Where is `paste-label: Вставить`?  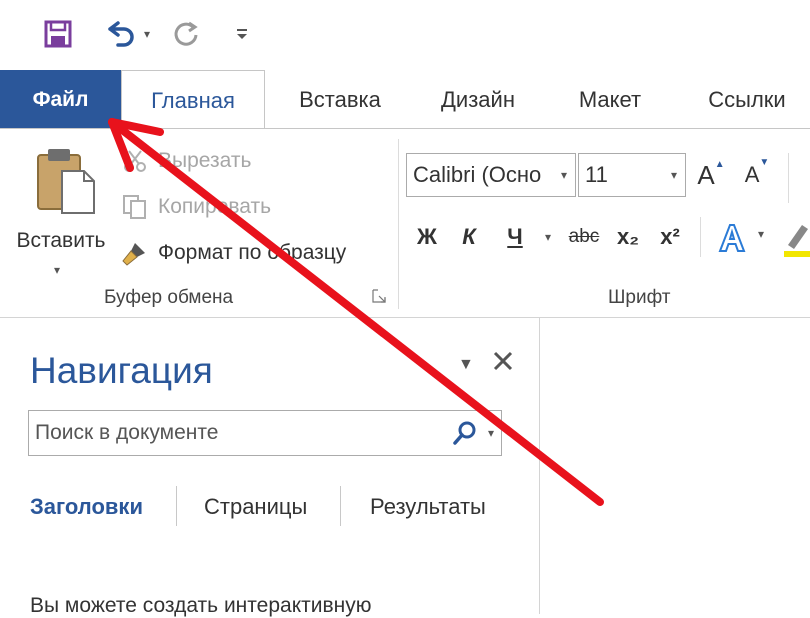 paste-label: Вставить is located at coordinates (61, 240).